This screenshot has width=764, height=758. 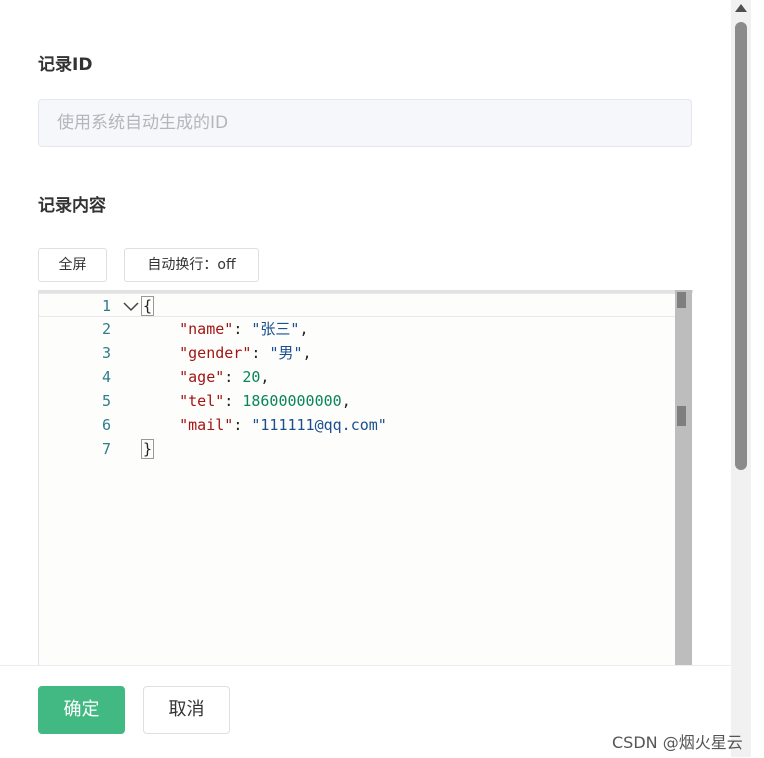 I want to click on code-text: "tel": 18600000000,, so click(x=247, y=401).